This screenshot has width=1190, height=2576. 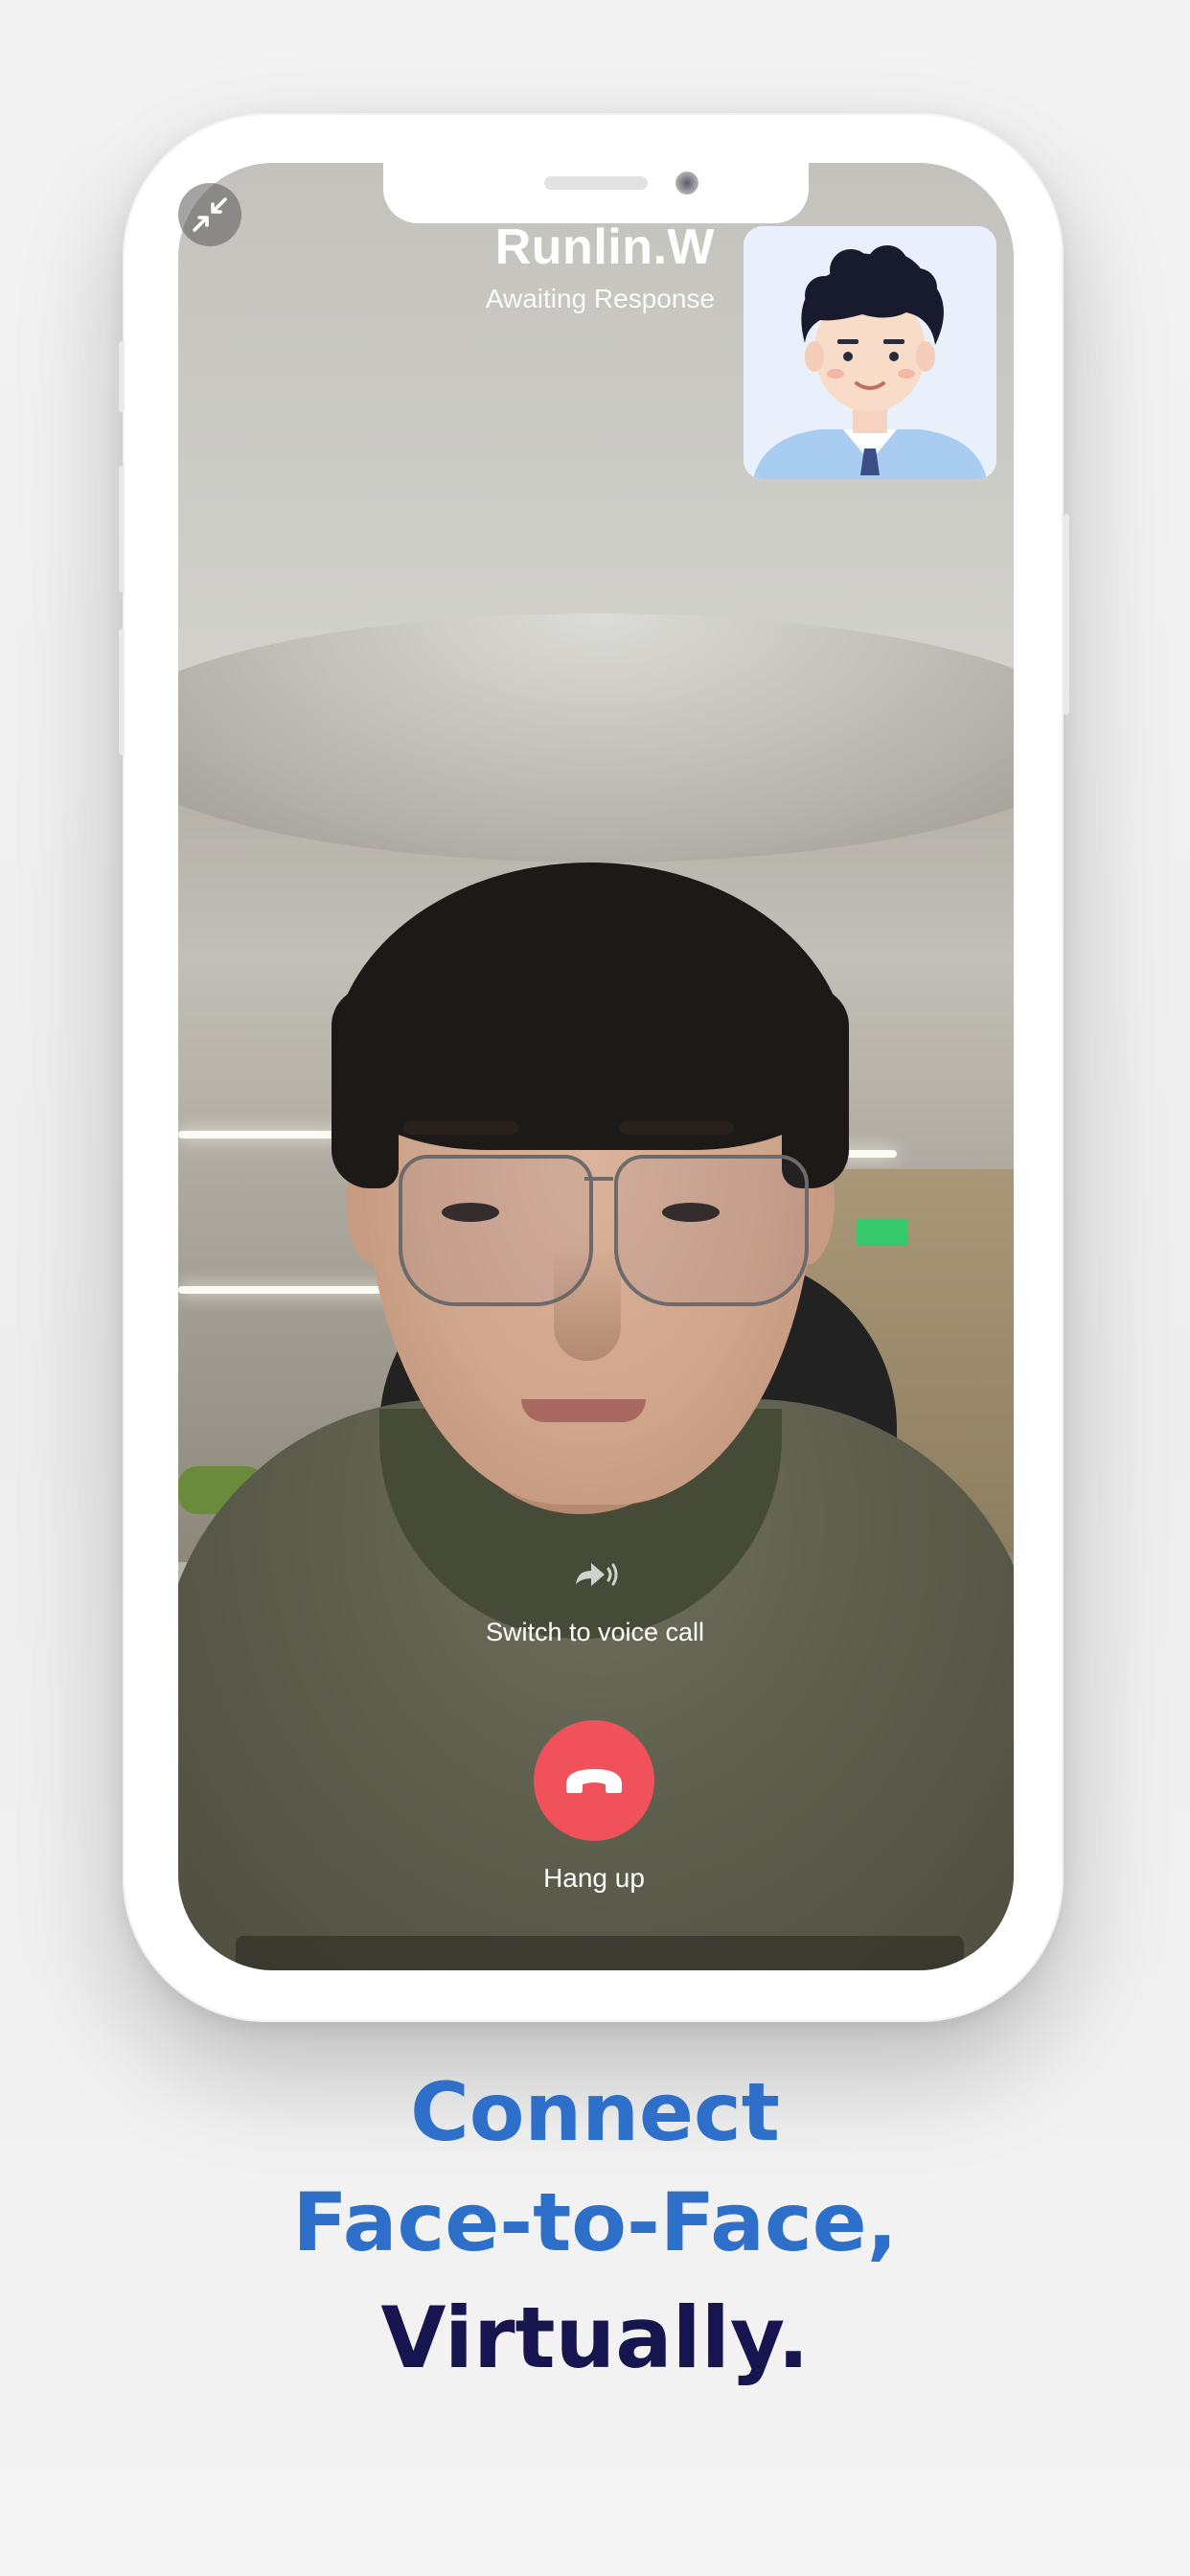 I want to click on shirt-print, so click(x=600, y=1953).